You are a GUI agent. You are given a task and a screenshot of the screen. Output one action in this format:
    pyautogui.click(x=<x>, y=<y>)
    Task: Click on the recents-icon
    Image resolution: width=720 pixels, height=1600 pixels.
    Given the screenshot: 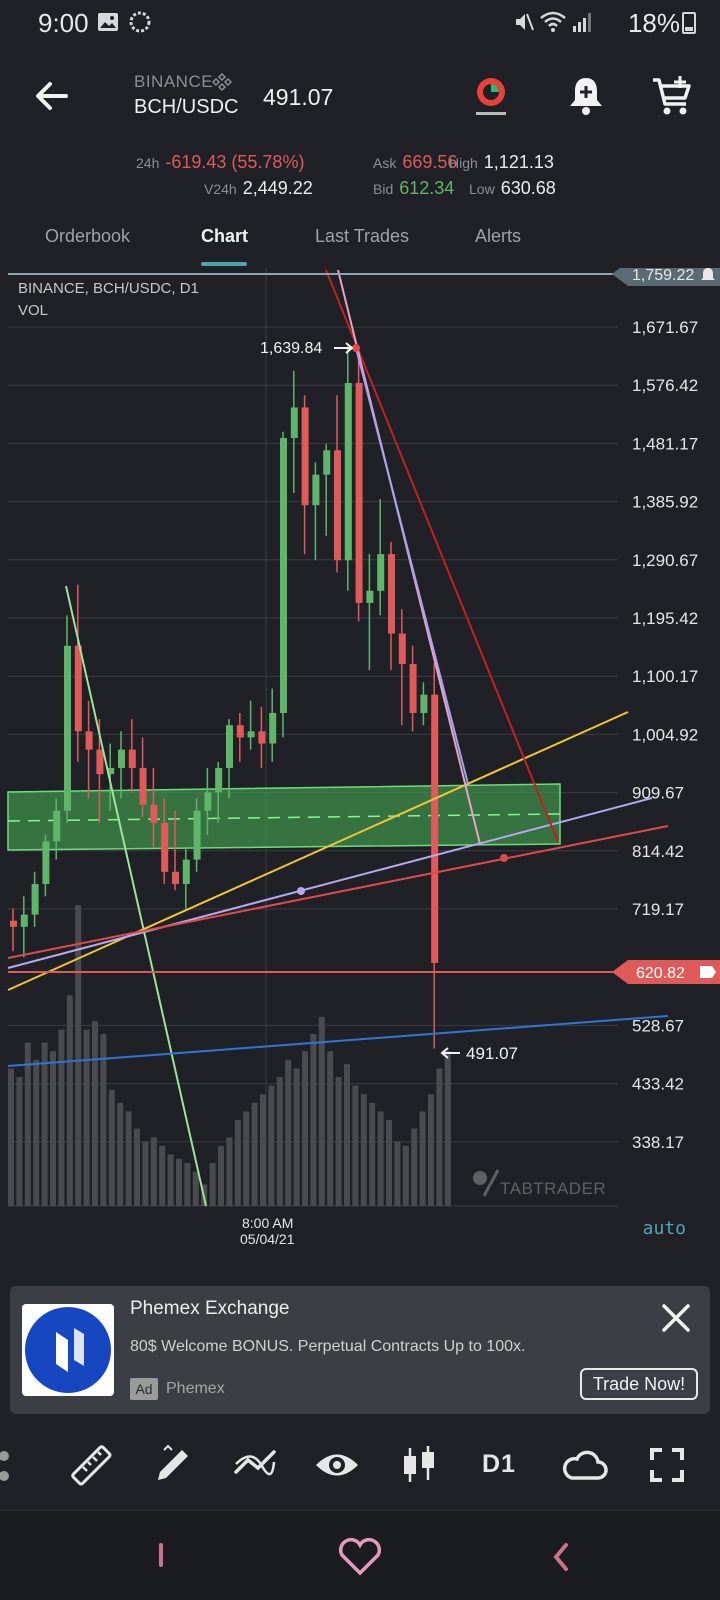 What is the action you would take?
    pyautogui.click(x=161, y=1555)
    